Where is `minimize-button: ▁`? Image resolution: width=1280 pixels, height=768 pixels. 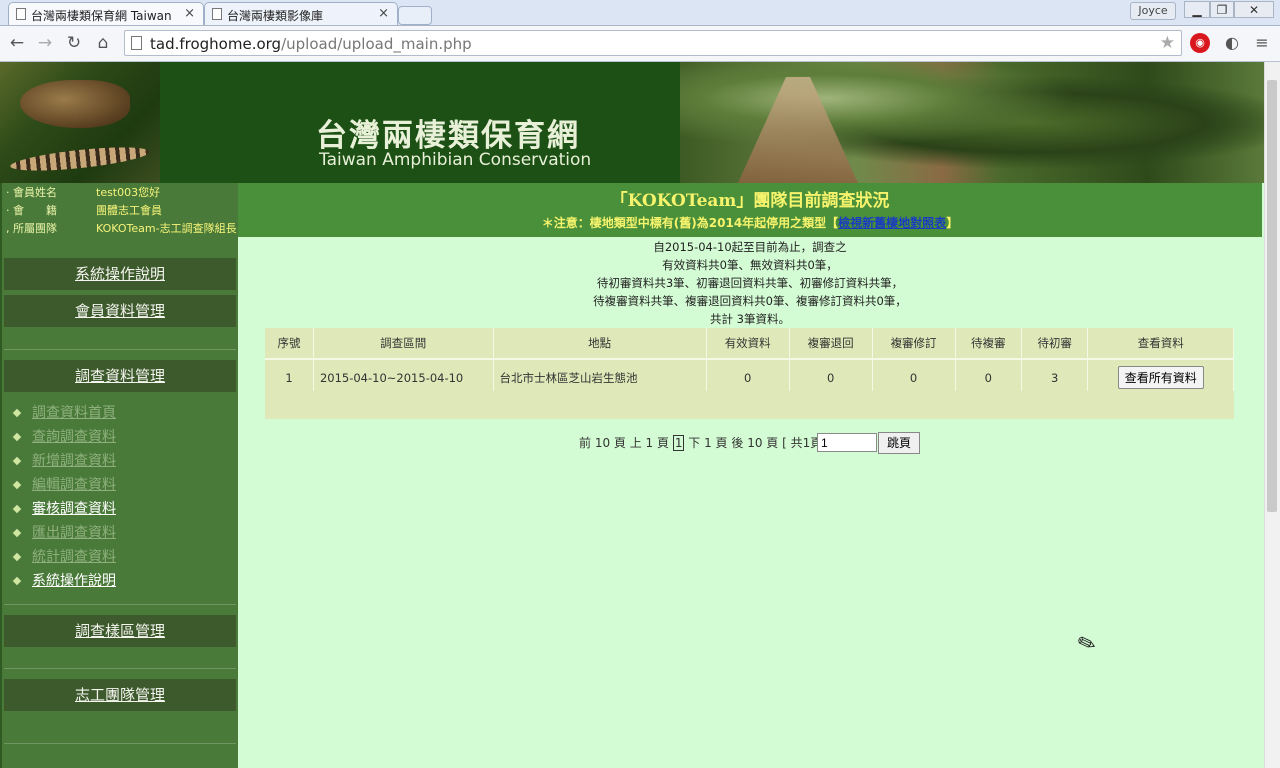 minimize-button: ▁ is located at coordinates (1197, 9).